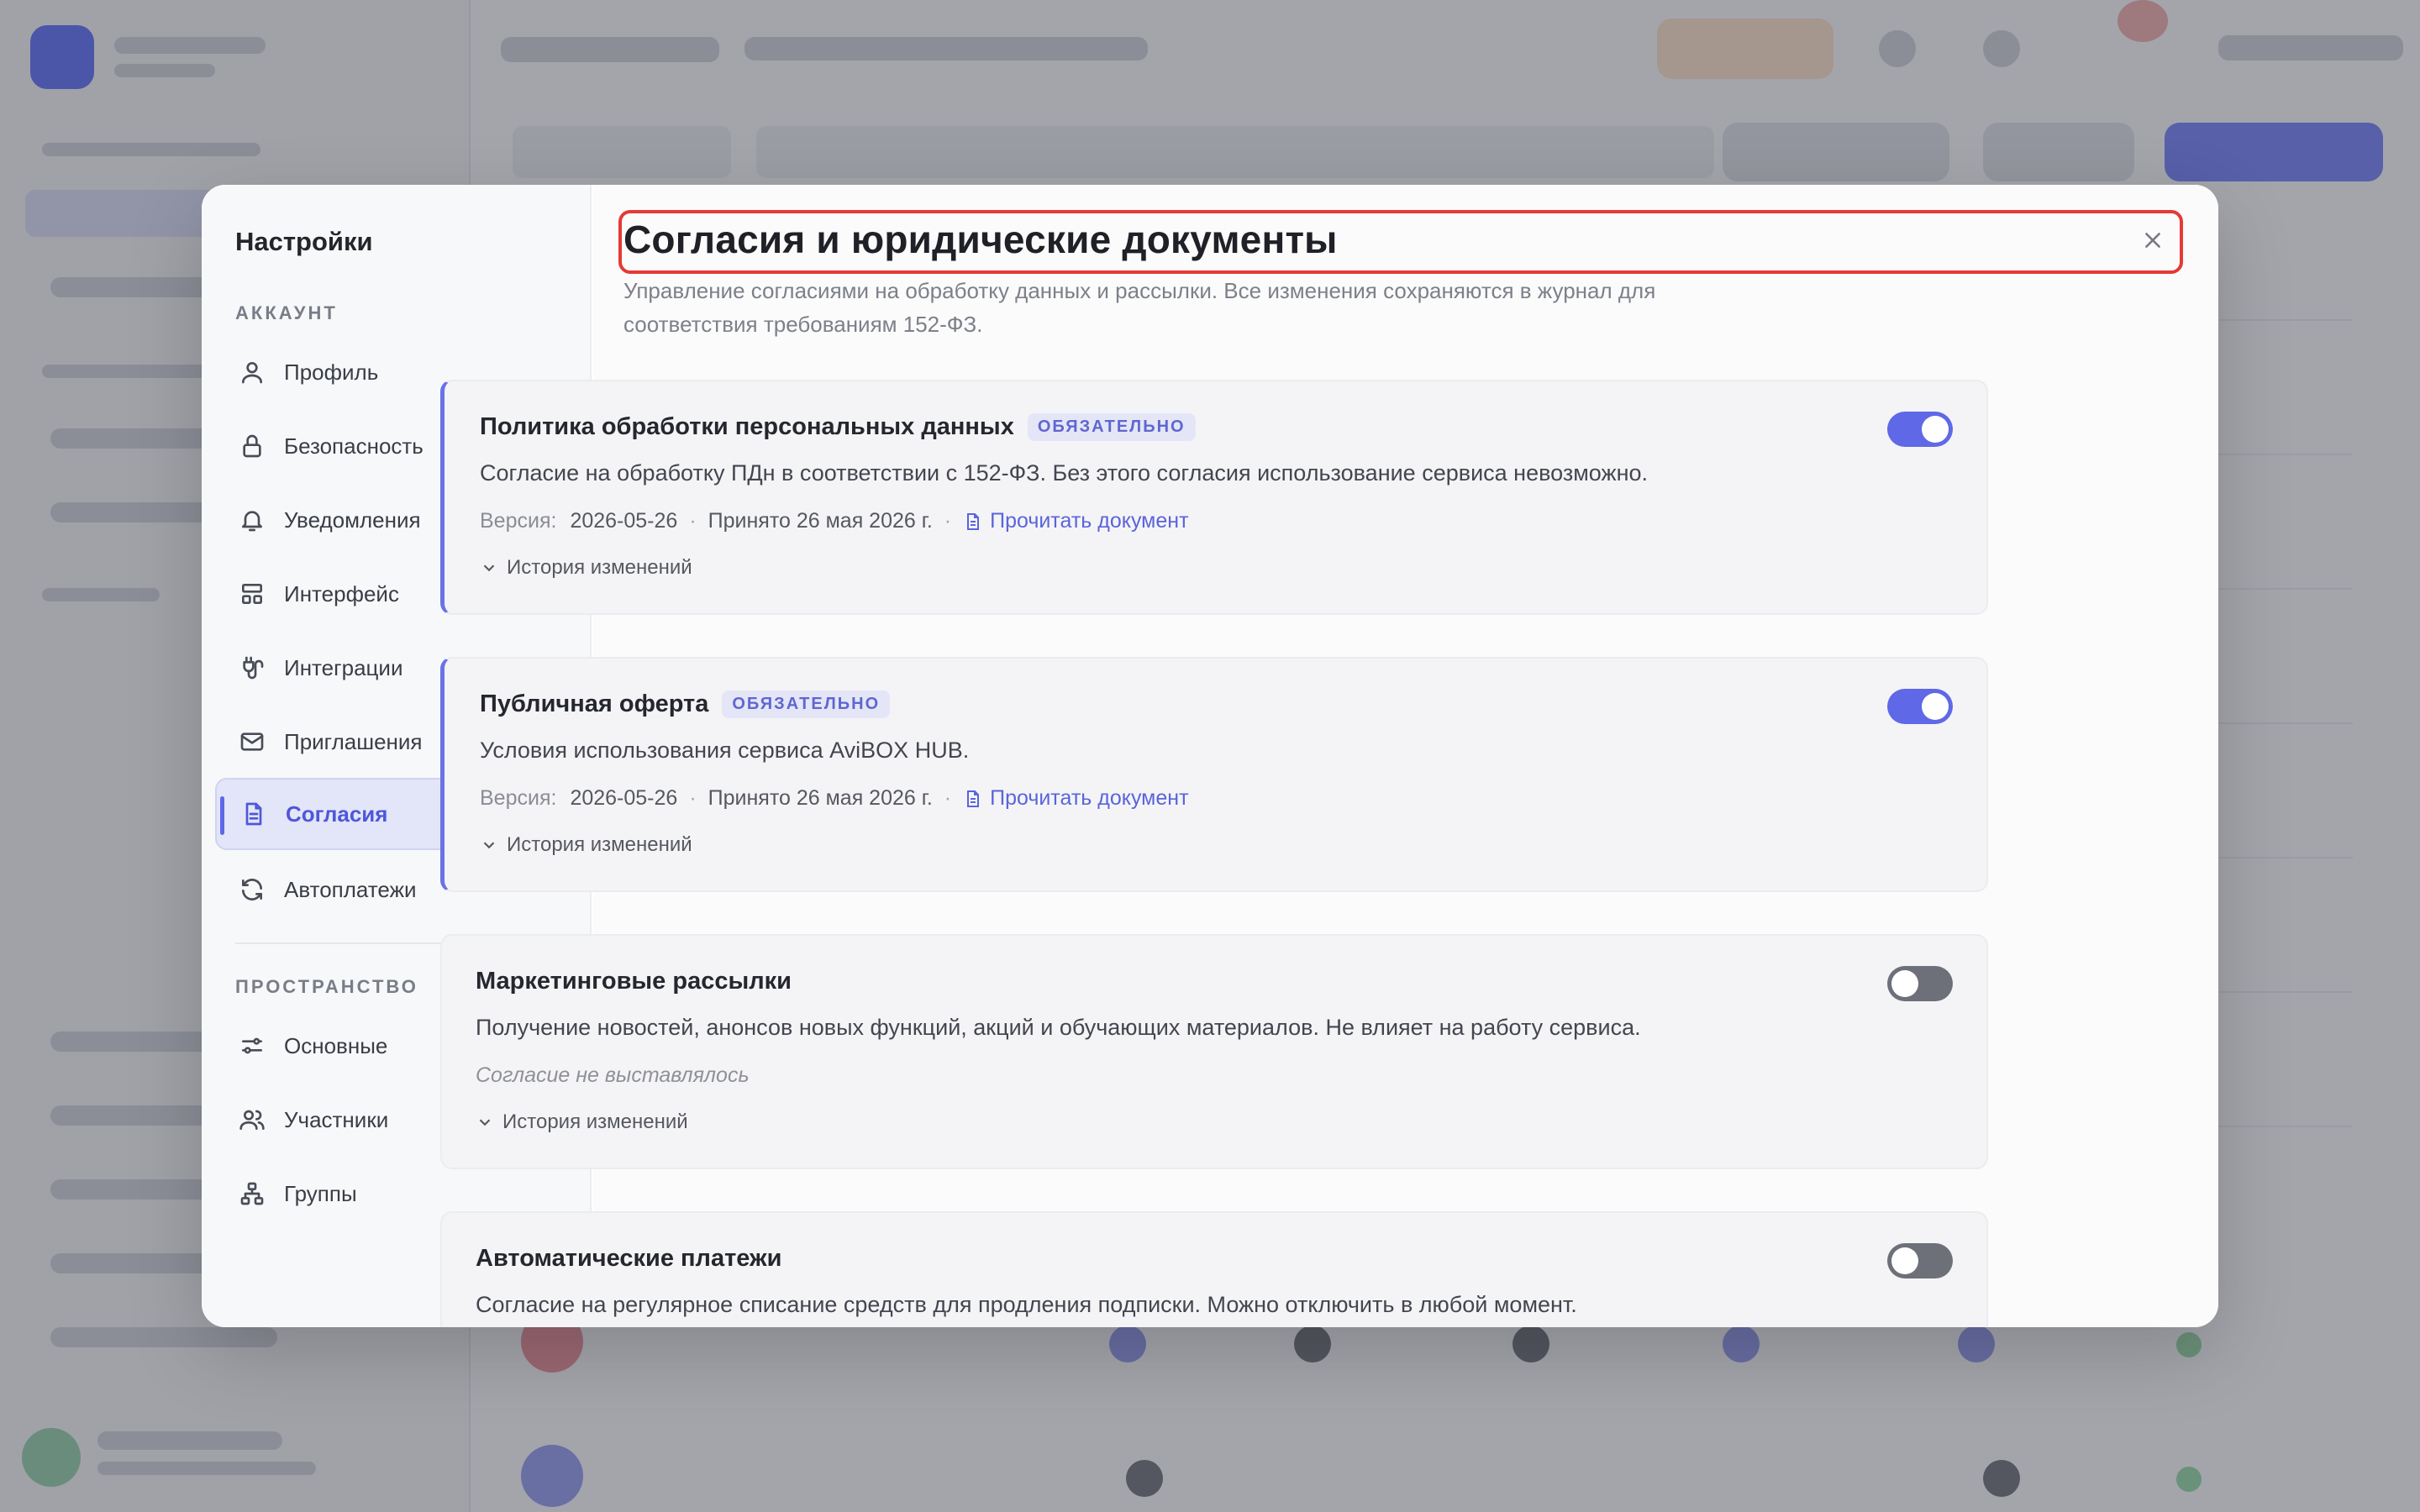  What do you see at coordinates (337, 814) in the screenshot?
I see `sidebar-item-label: Согласия` at bounding box center [337, 814].